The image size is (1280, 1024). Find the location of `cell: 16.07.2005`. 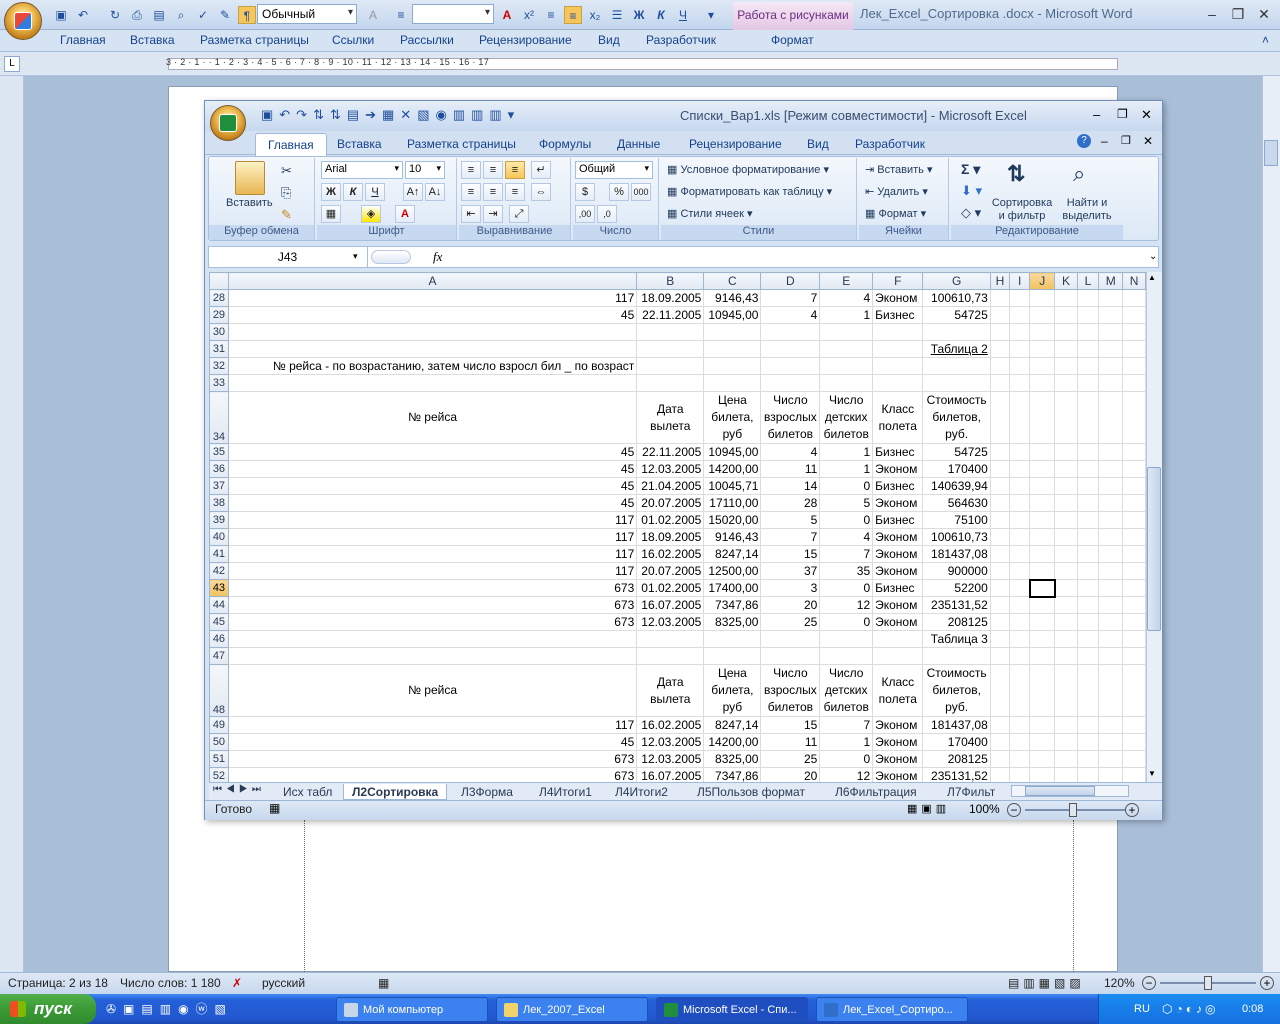

cell: 16.07.2005 is located at coordinates (670, 605).